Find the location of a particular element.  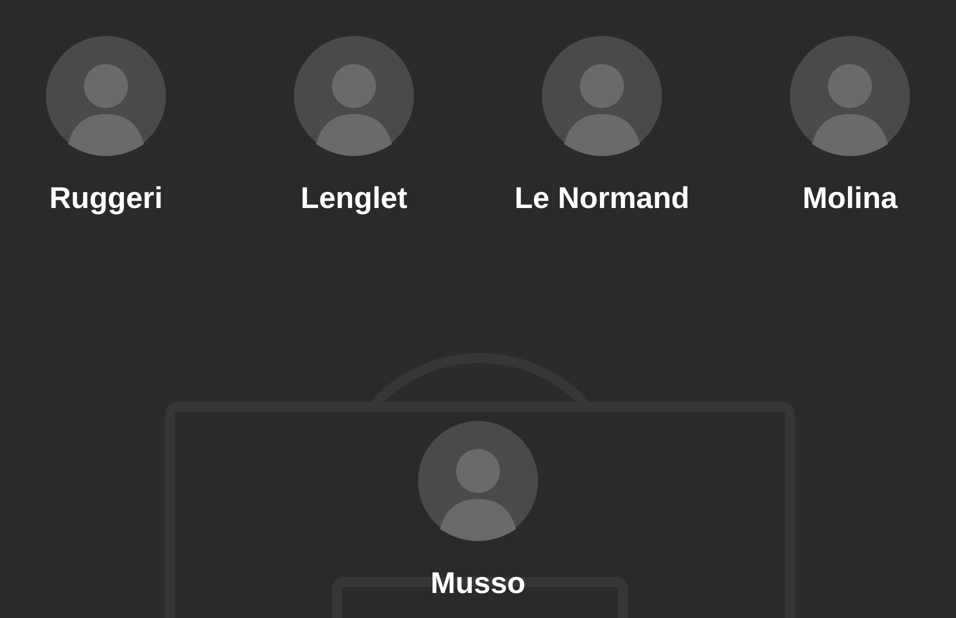

player-name: Lenglet is located at coordinates (354, 199).